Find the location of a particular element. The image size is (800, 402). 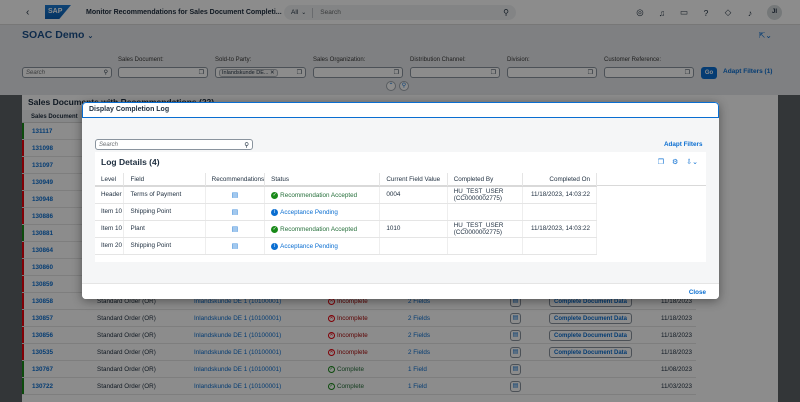

log-toolbar: ❐ ⚙ ⇩⌄ is located at coordinates (678, 162).